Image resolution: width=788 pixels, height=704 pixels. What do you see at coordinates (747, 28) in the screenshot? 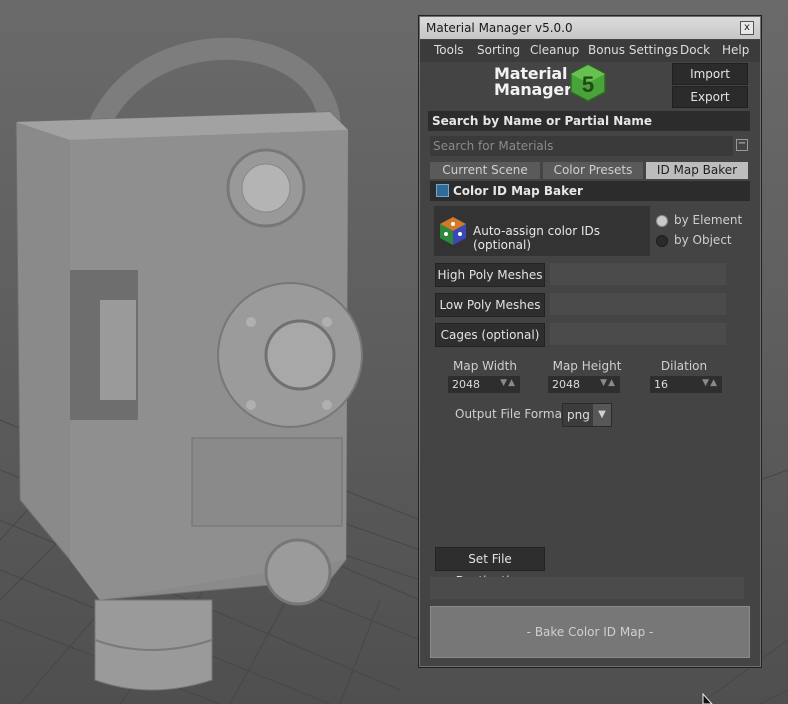
I see `close-button: x` at bounding box center [747, 28].